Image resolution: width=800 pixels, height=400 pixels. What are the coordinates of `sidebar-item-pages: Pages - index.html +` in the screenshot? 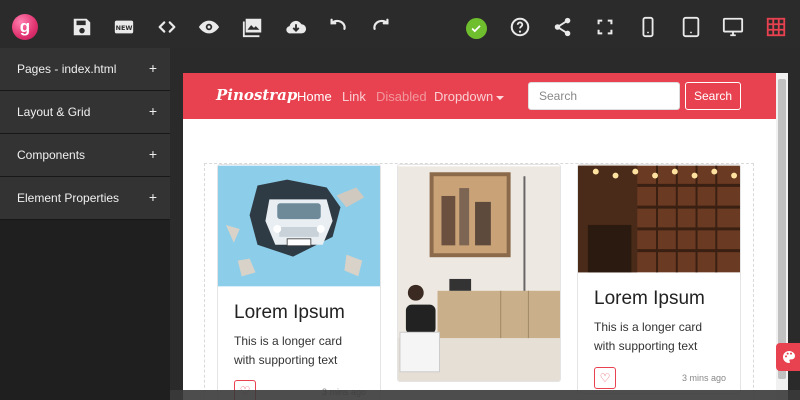 It's located at (85, 69).